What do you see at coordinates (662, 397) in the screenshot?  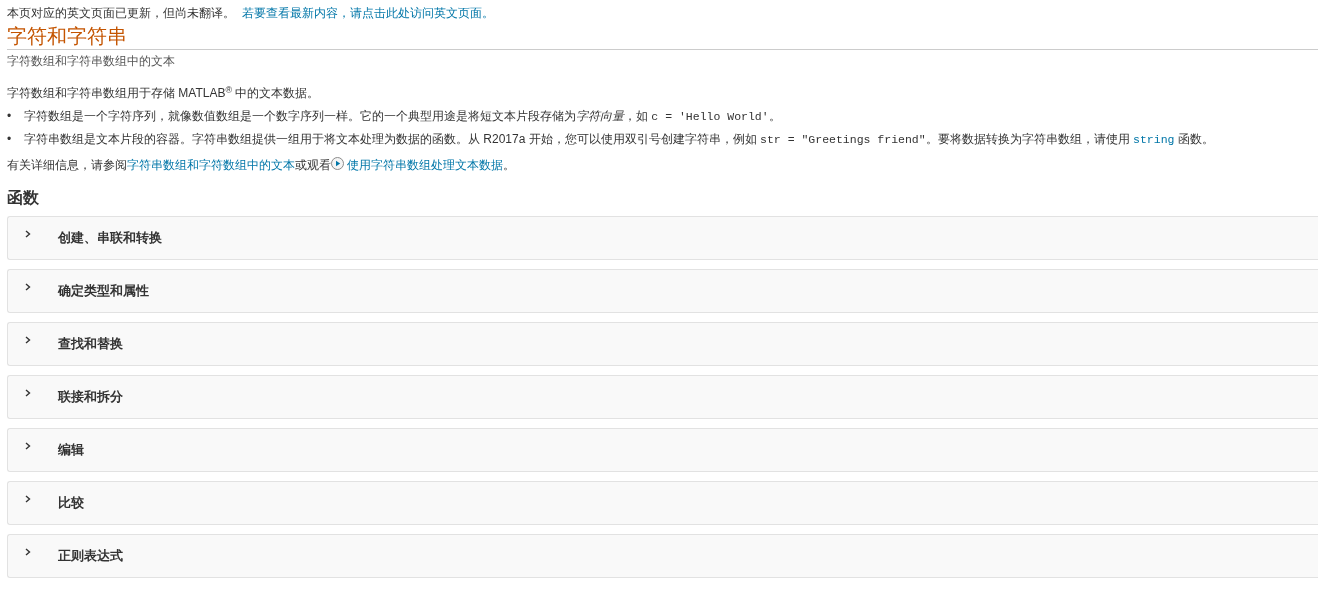 I see `accordion-header: 联接和拆分` at bounding box center [662, 397].